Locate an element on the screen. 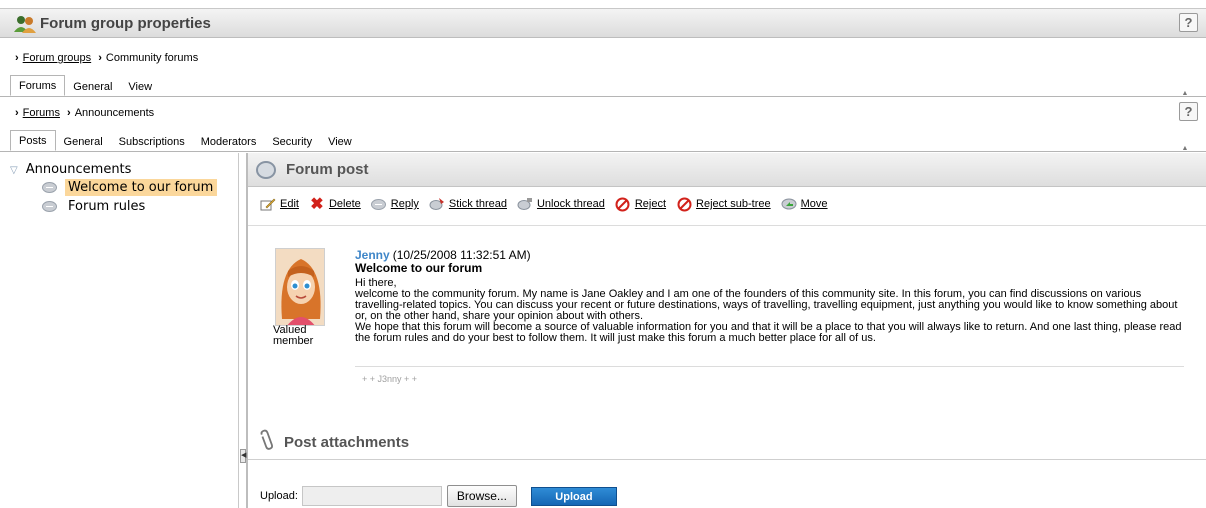  breadcrumb-forum: › Forums › Announcements is located at coordinates (82, 113).